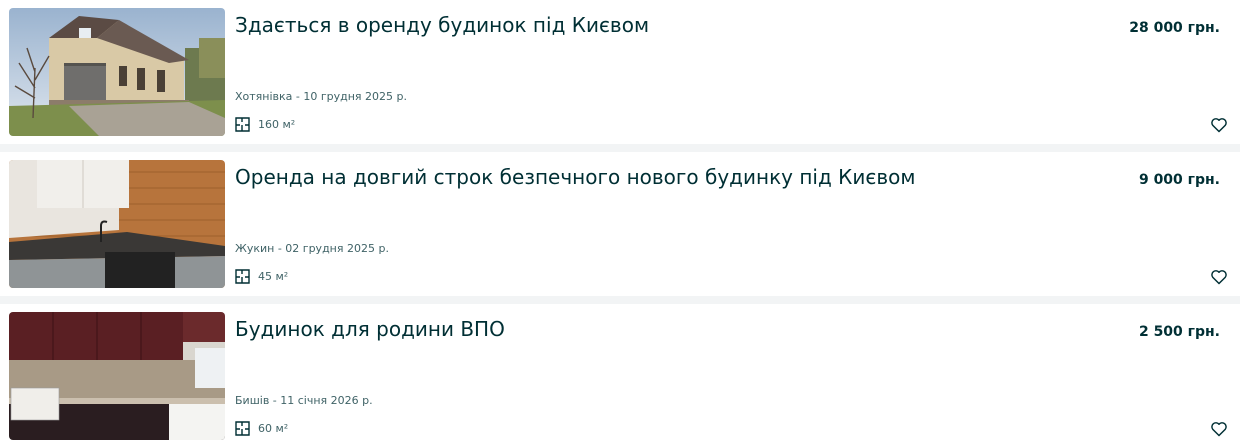  What do you see at coordinates (273, 428) in the screenshot?
I see `area-value: 60 м²` at bounding box center [273, 428].